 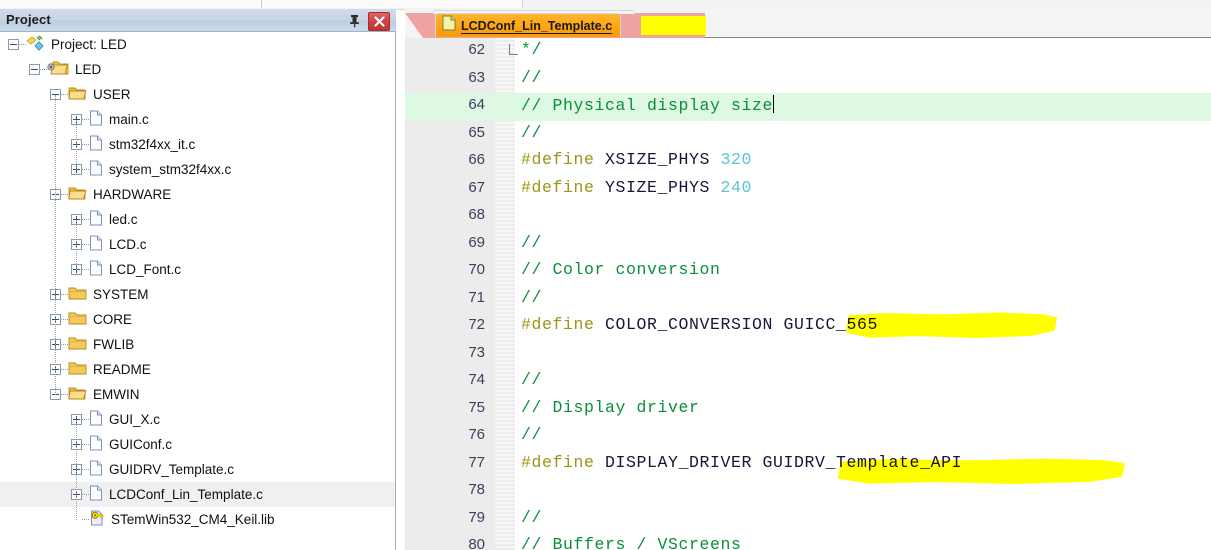 What do you see at coordinates (476, 517) in the screenshot?
I see `line-number: 79` at bounding box center [476, 517].